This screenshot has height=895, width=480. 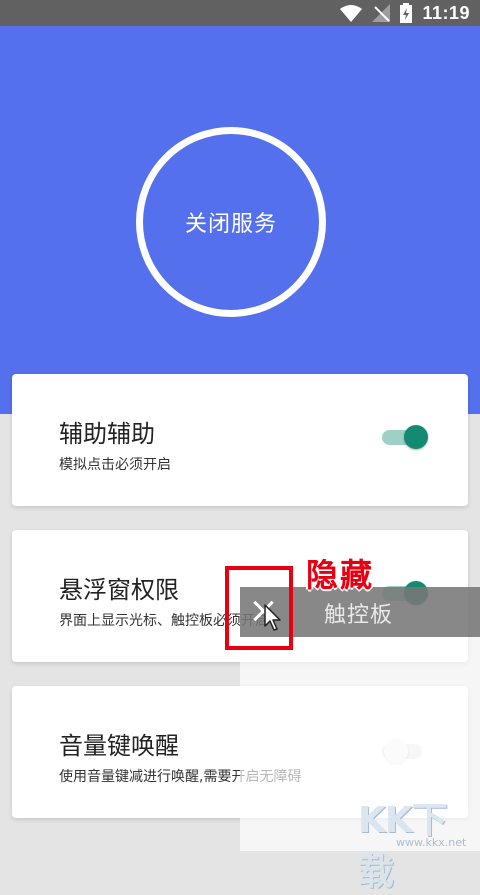 What do you see at coordinates (406, 13) in the screenshot?
I see `battery-charging-icon` at bounding box center [406, 13].